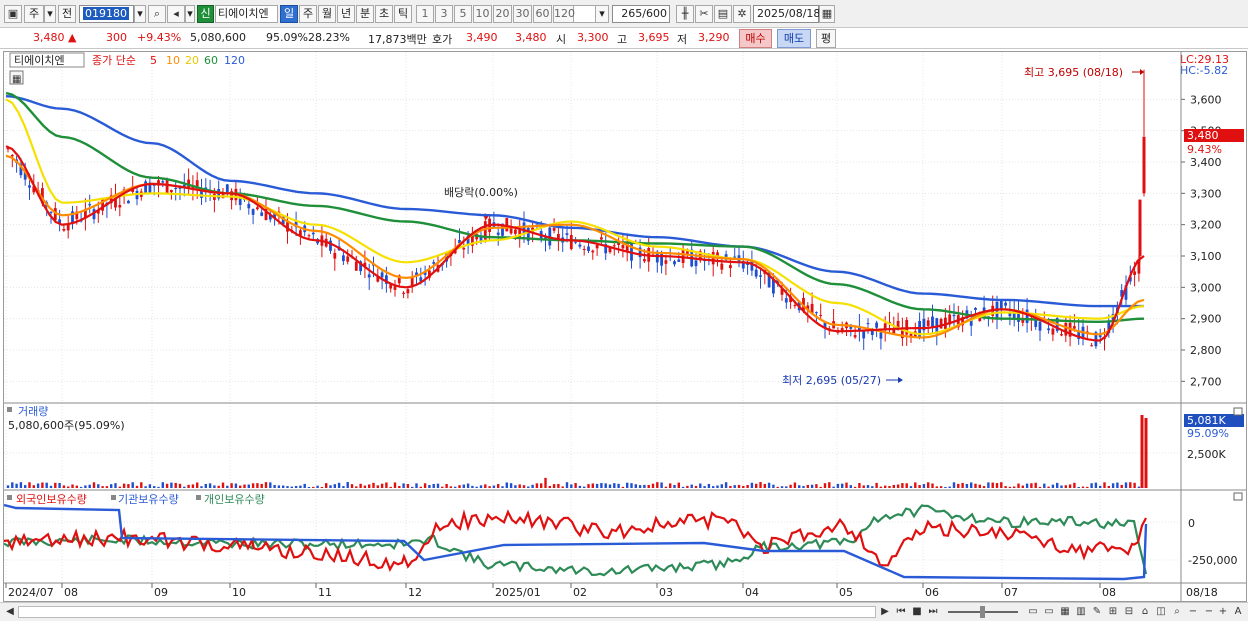 This screenshot has width=1248, height=621. Describe the element at coordinates (1209, 612) in the screenshot. I see `zoom-out-2-icon: −` at that location.